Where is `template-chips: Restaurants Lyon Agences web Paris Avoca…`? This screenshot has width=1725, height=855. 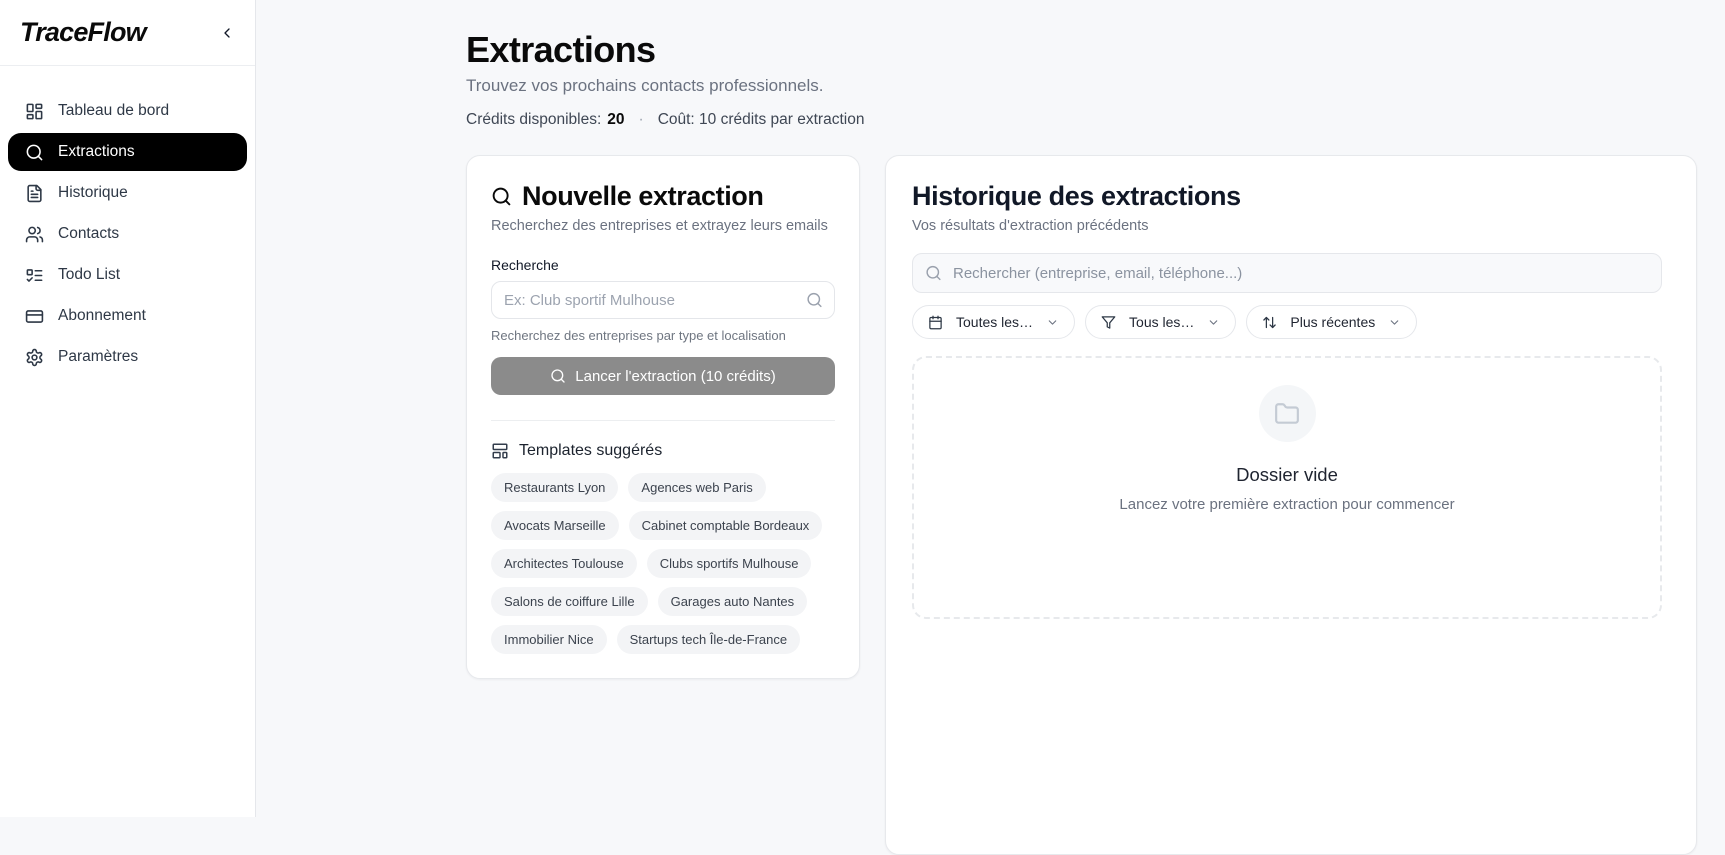 template-chips: Restaurants Lyon Agences web Paris Avoca… is located at coordinates (663, 564).